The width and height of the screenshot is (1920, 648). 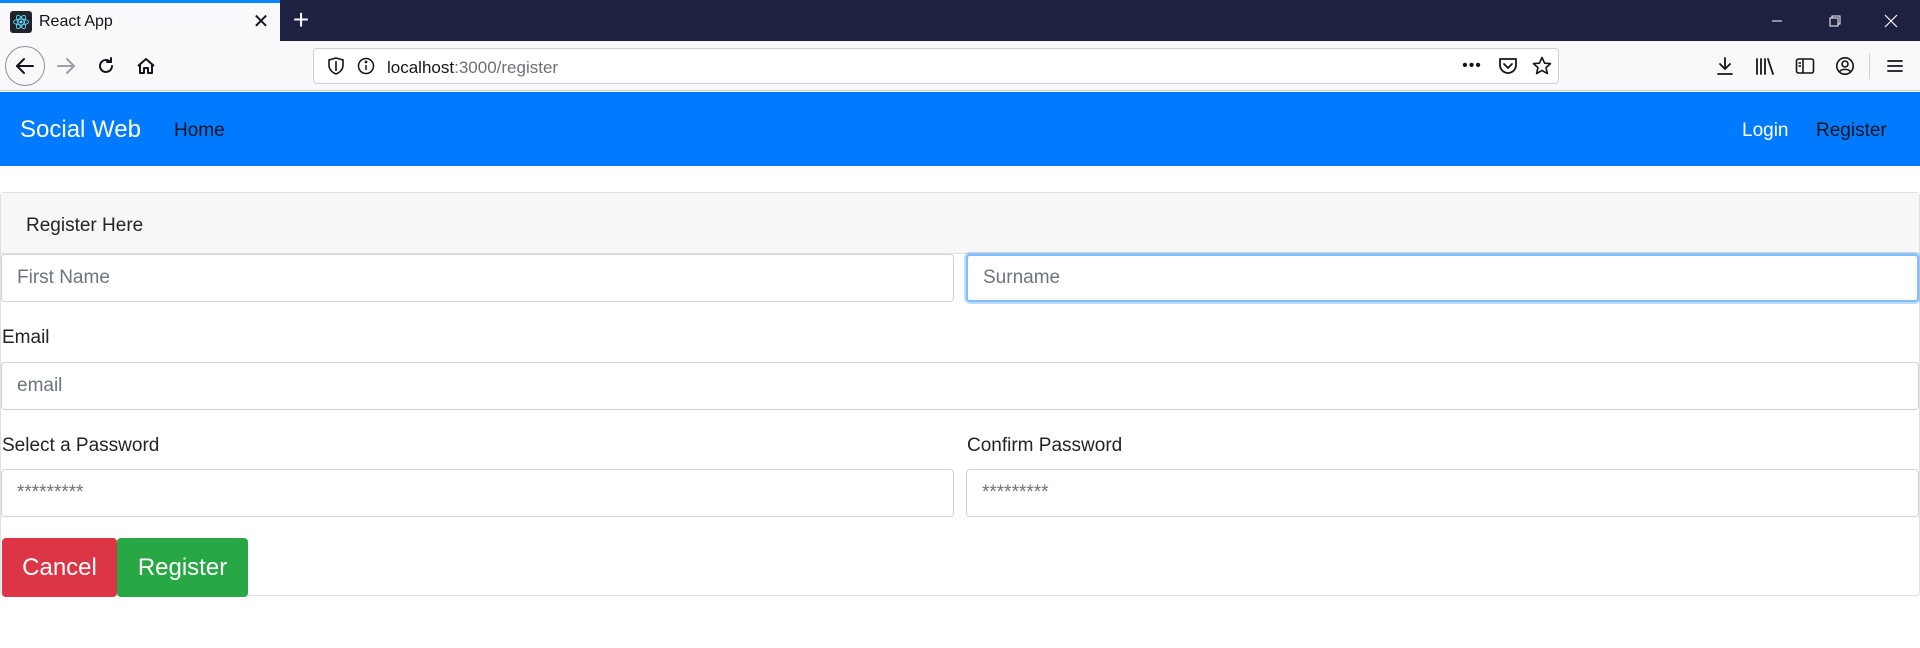 What do you see at coordinates (301, 20) in the screenshot?
I see `new-tab-plus-icon: +` at bounding box center [301, 20].